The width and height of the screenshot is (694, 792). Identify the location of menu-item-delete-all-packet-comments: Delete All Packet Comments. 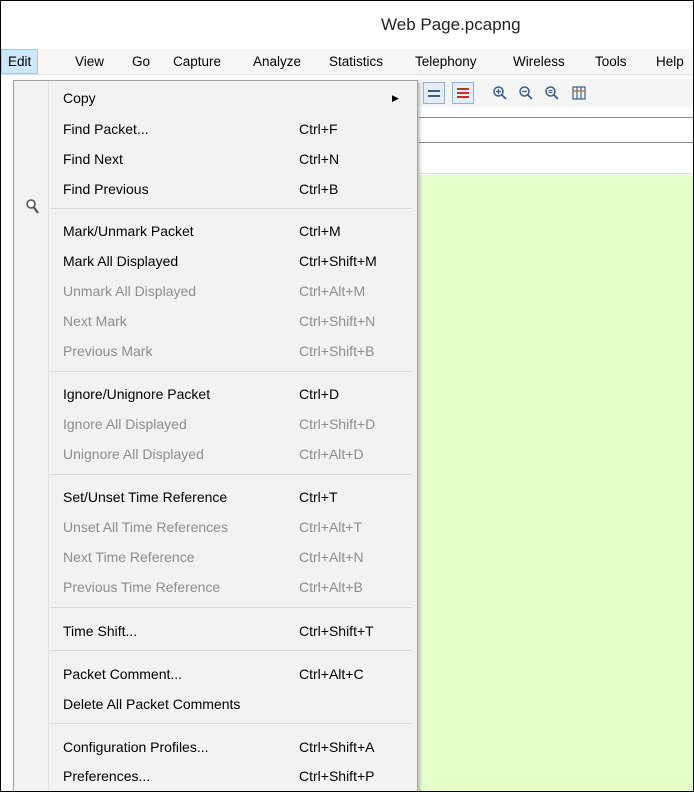
(233, 704).